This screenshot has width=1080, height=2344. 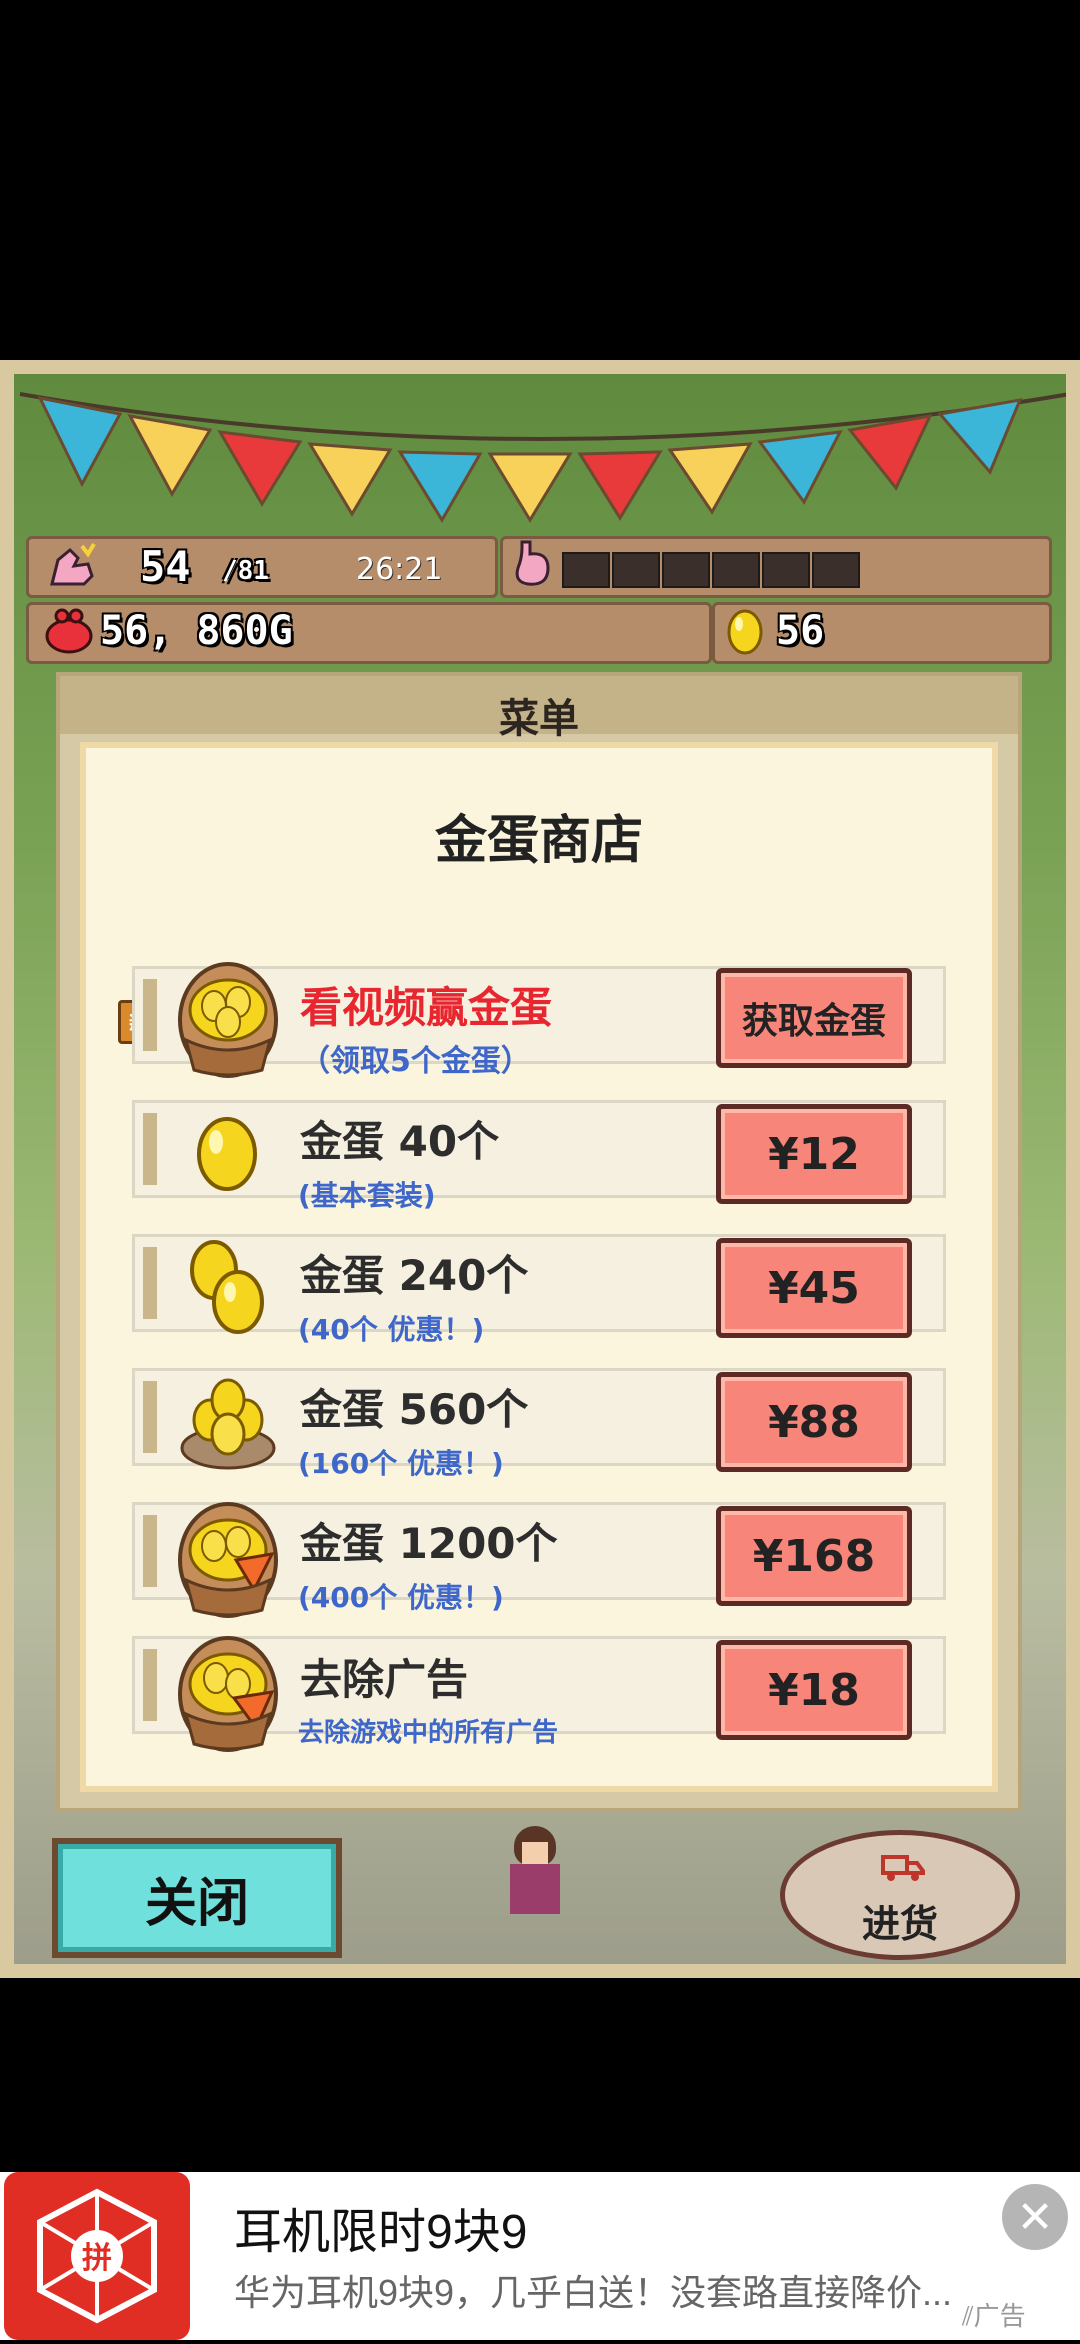 What do you see at coordinates (814, 1018) in the screenshot?
I see `get-eggs-button: 获取金蛋` at bounding box center [814, 1018].